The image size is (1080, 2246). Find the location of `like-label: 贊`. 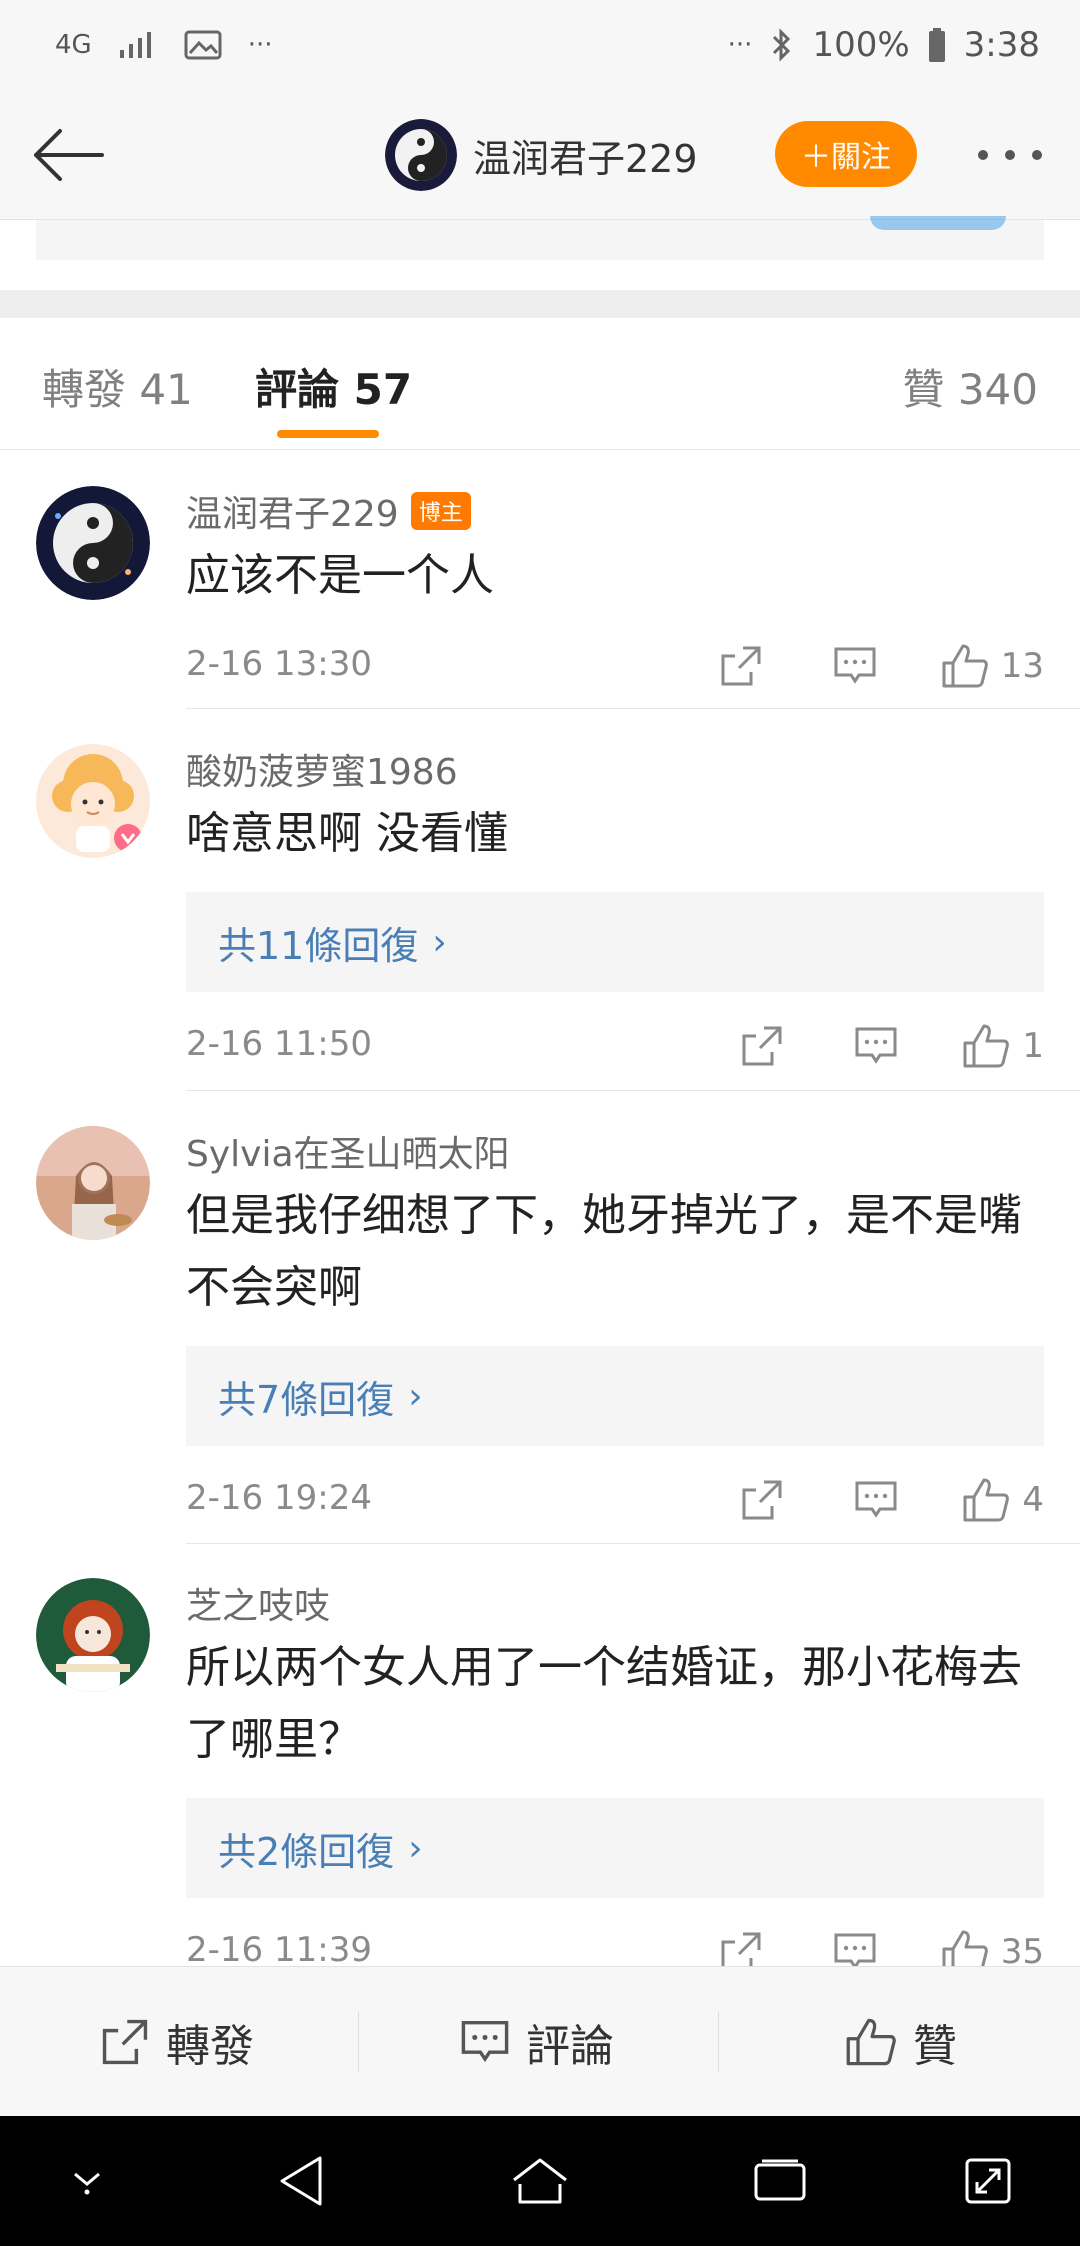

like-label: 贊 is located at coordinates (935, 2046).